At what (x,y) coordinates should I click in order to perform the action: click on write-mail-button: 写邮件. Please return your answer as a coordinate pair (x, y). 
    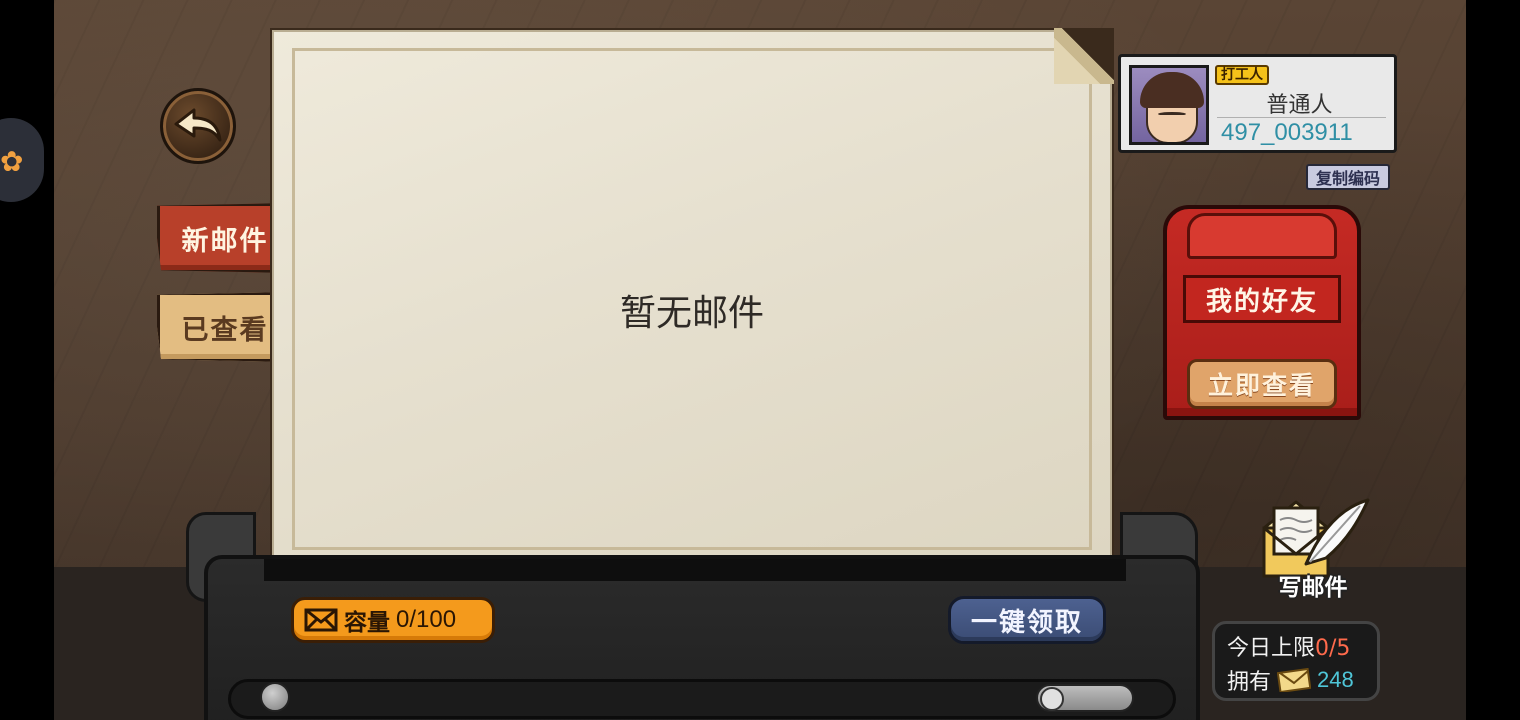
    Looking at the image, I should click on (1313, 545).